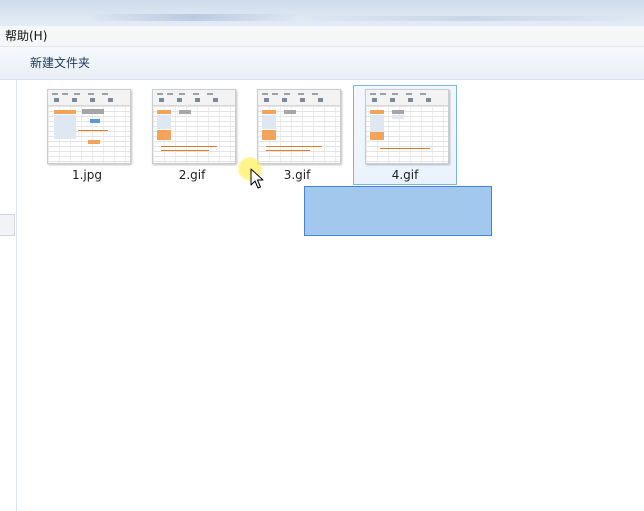  What do you see at coordinates (192, 175) in the screenshot?
I see `file-name: 2.gif` at bounding box center [192, 175].